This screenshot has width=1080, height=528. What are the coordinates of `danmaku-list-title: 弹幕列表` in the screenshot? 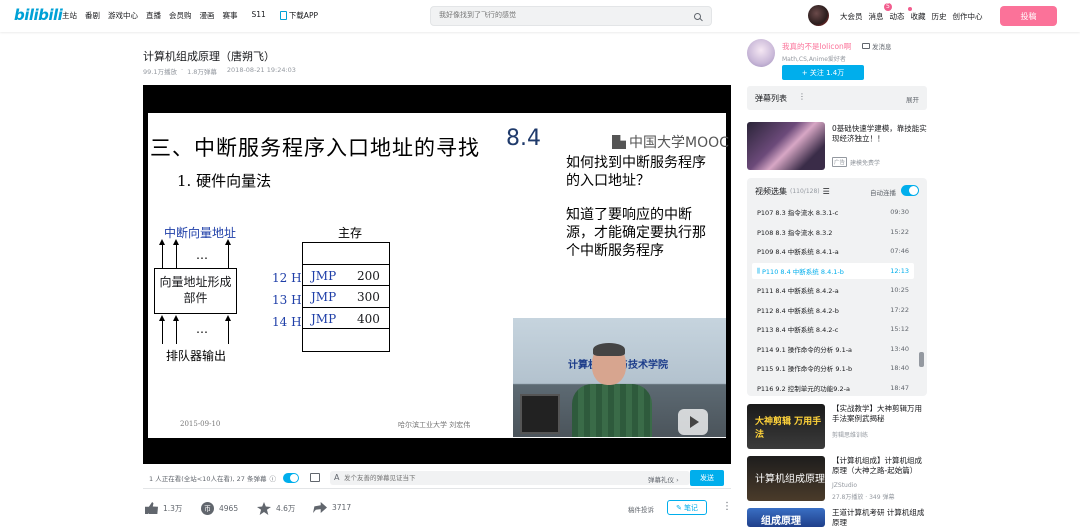 It's located at (771, 98).